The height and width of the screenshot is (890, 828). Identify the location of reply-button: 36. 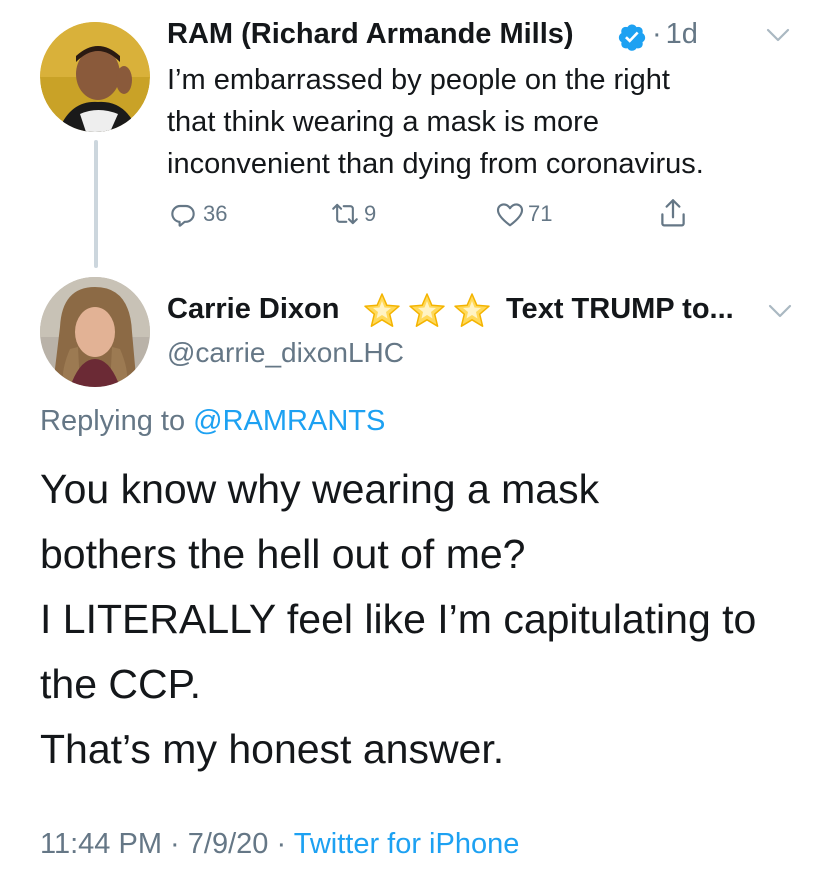
(197, 214).